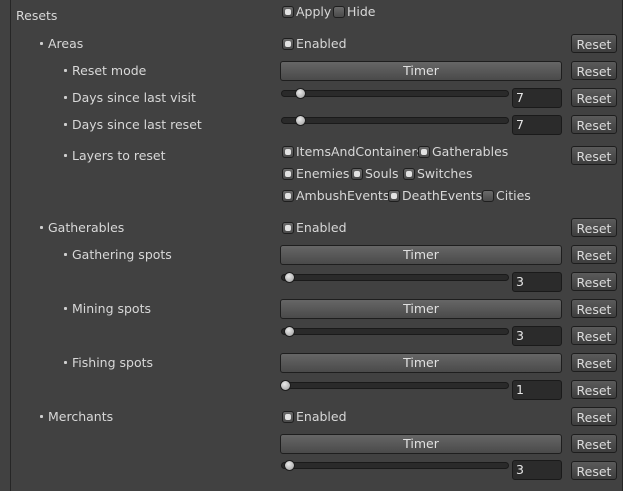 The width and height of the screenshot is (623, 491). I want to click on merchants-input: 3, so click(537, 470).